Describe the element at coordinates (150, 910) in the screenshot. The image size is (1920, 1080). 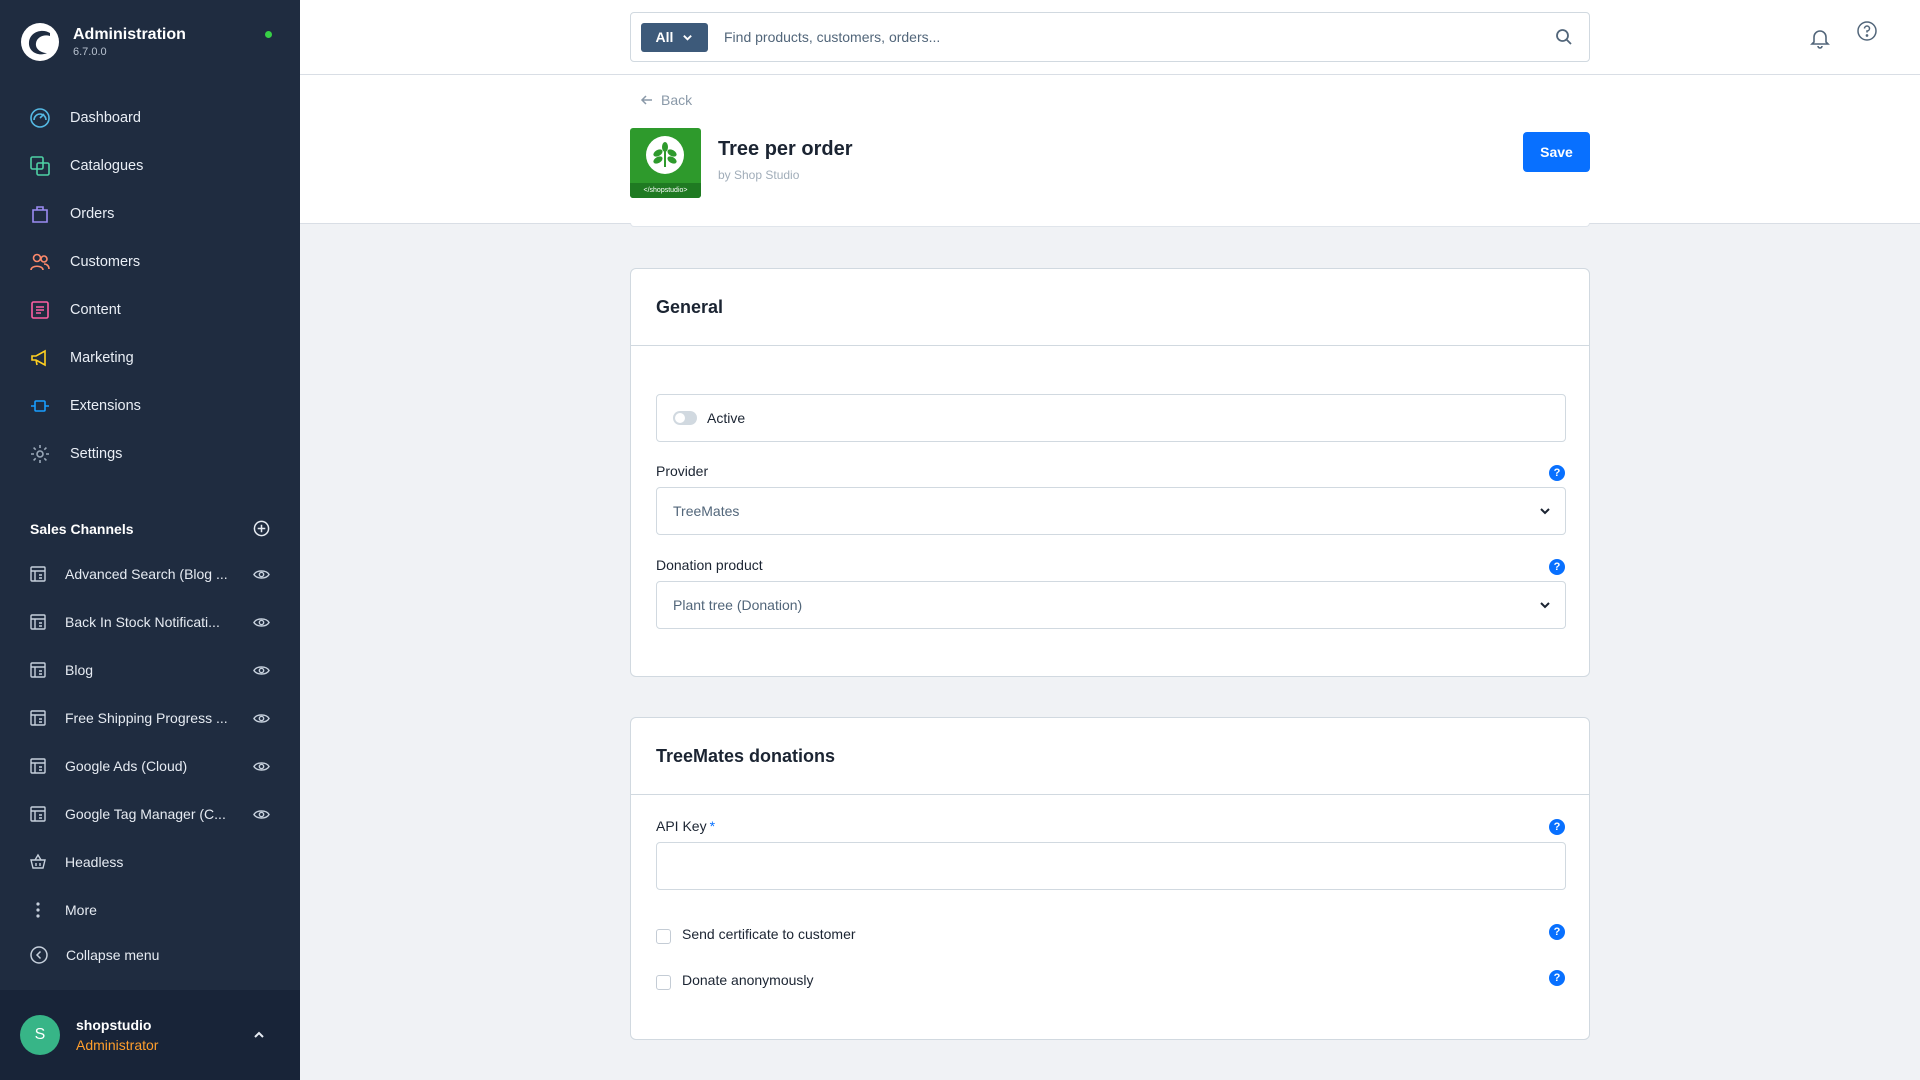
I see `sales-channel-more: More` at that location.